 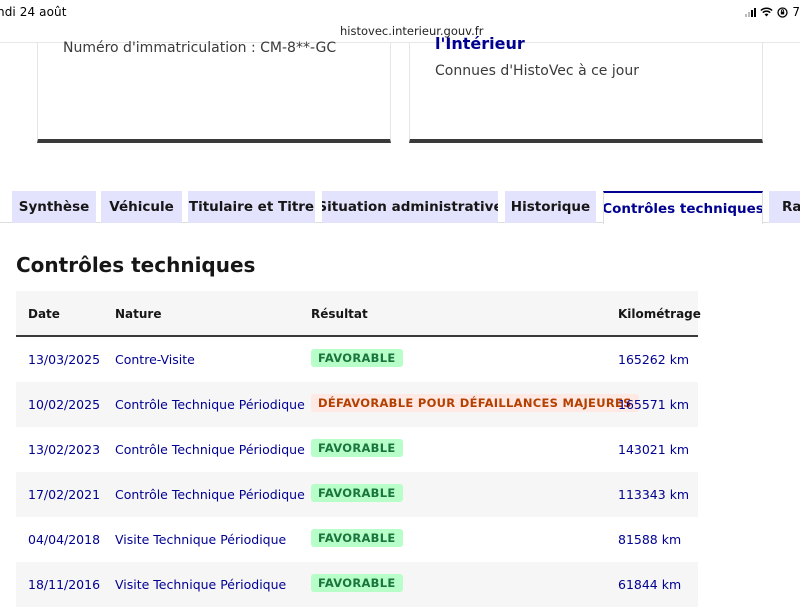 What do you see at coordinates (480, 43) in the screenshot?
I see `info-card-title: l'Intérieur` at bounding box center [480, 43].